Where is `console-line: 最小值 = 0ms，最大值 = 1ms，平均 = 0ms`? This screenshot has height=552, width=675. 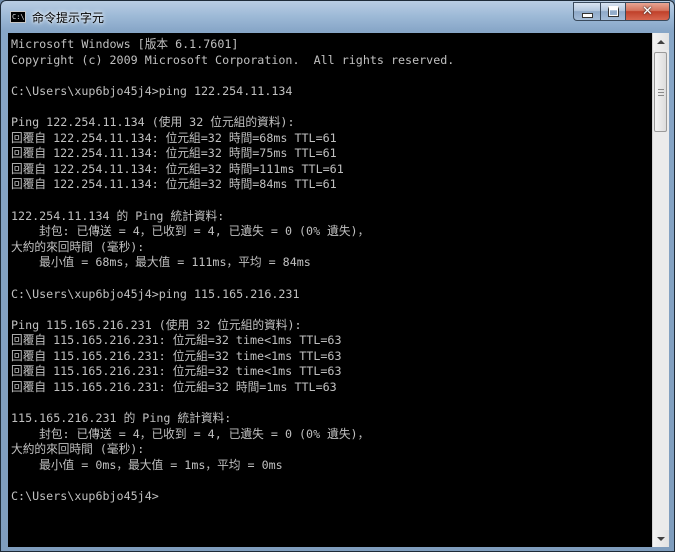 console-line: 最小值 = 0ms，最大值 = 1ms，平均 = 0ms is located at coordinates (147, 465).